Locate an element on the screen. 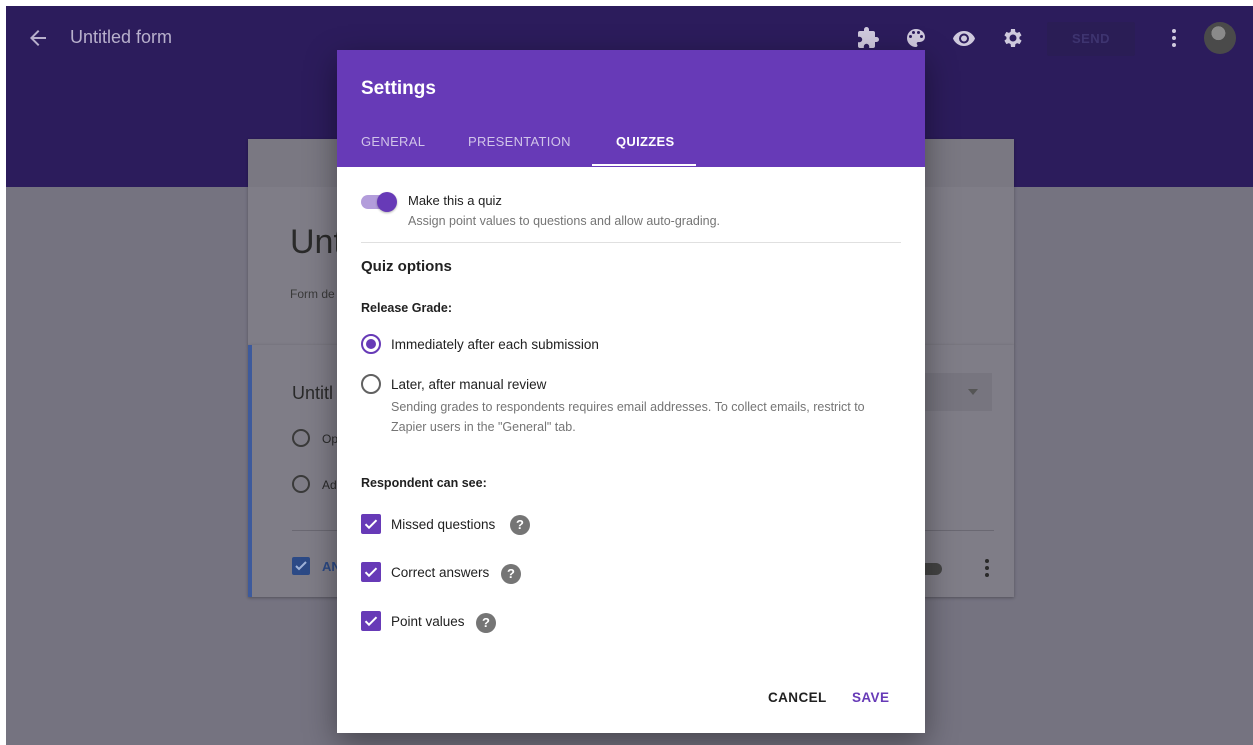 This screenshot has height=745, width=1253. correct-answers-checkbox is located at coordinates (371, 572).